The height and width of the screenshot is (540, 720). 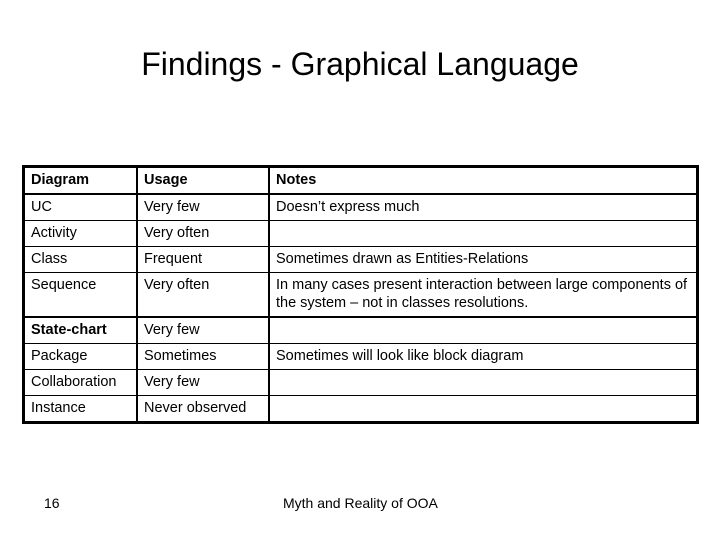 I want to click on cell-diagram: Class, so click(x=80, y=259).